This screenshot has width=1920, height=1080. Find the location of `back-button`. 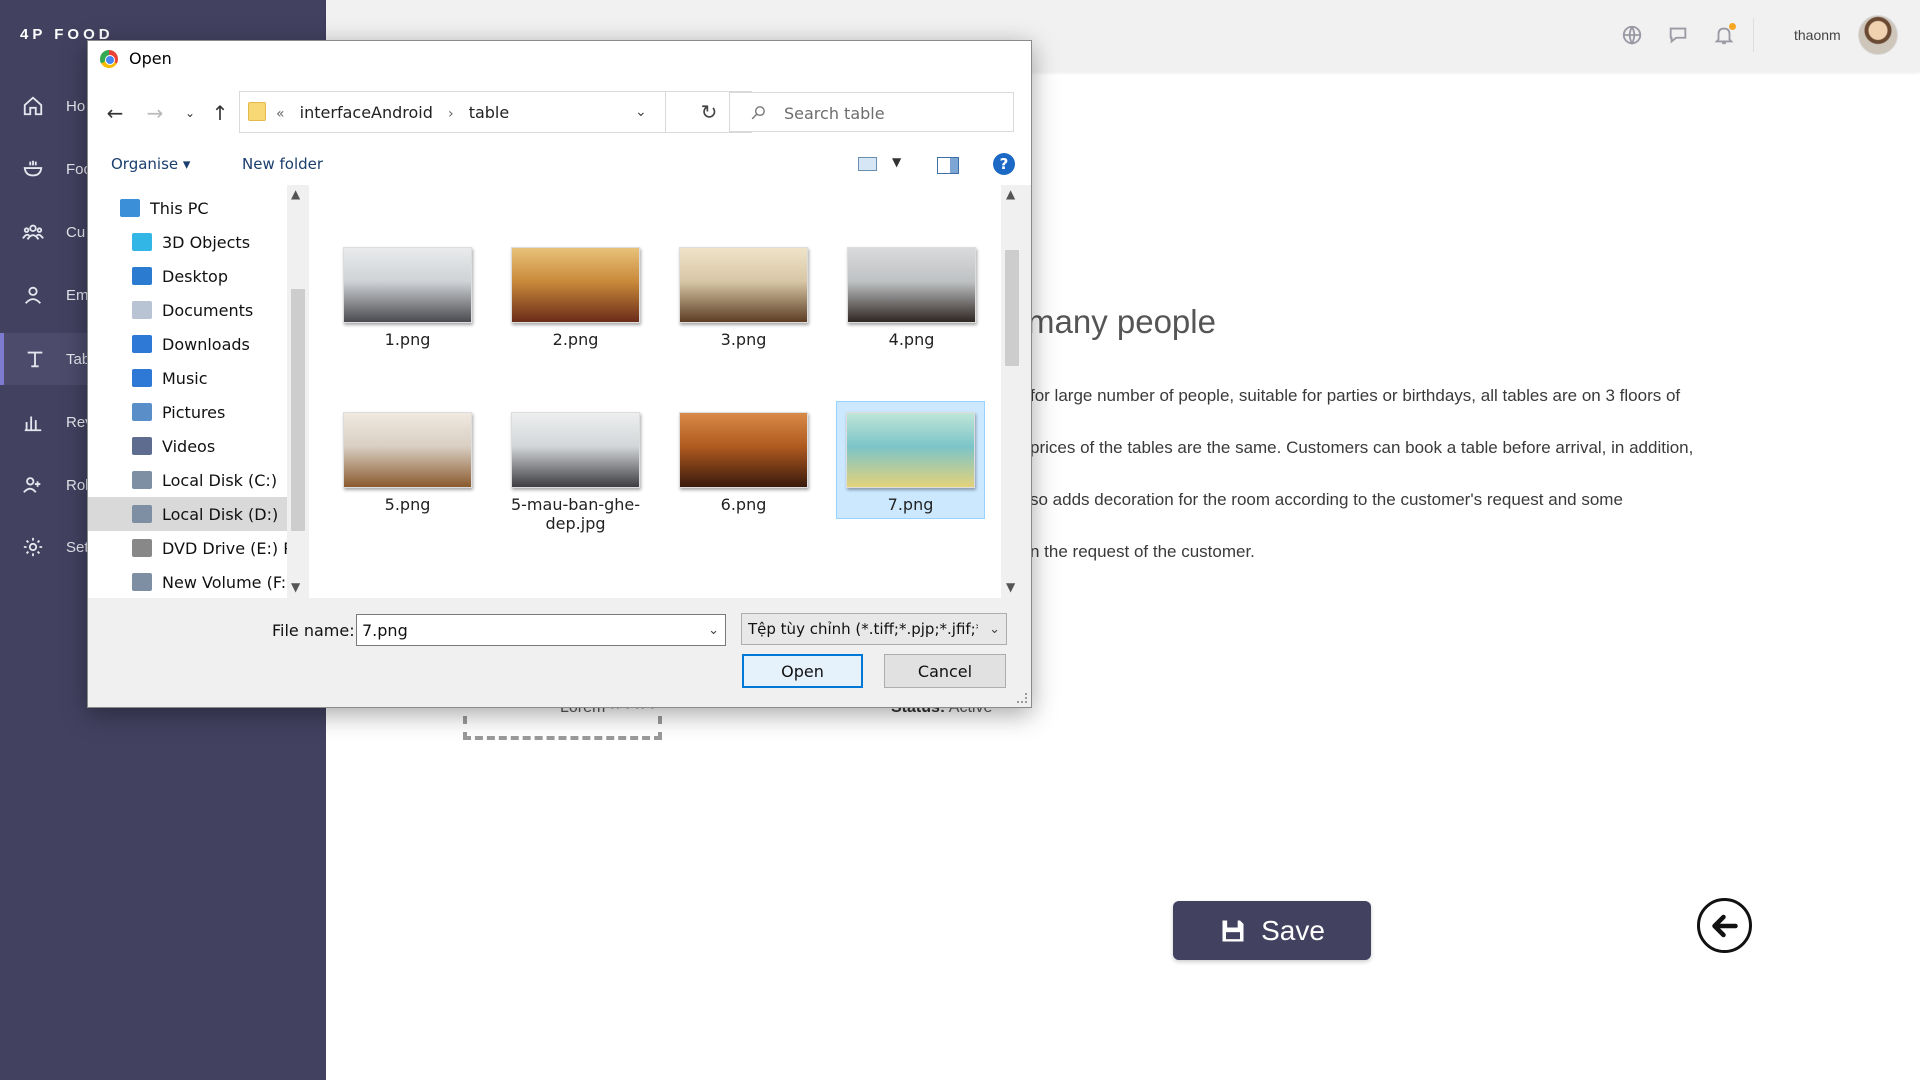

back-button is located at coordinates (1724, 925).